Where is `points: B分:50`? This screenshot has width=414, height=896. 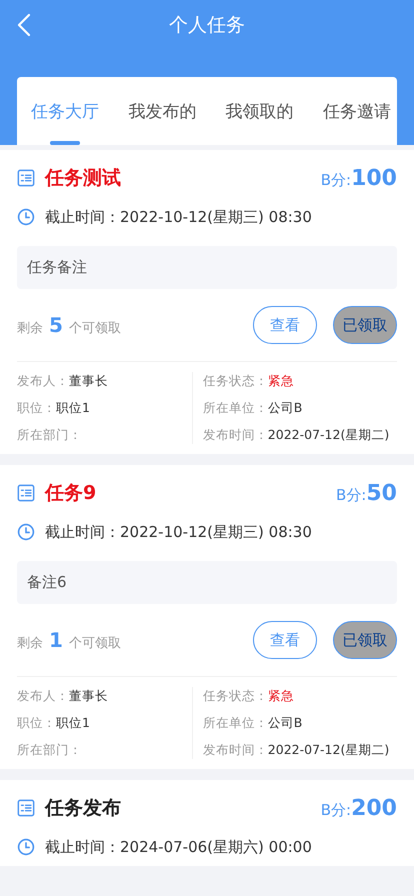
points: B分:50 is located at coordinates (366, 493).